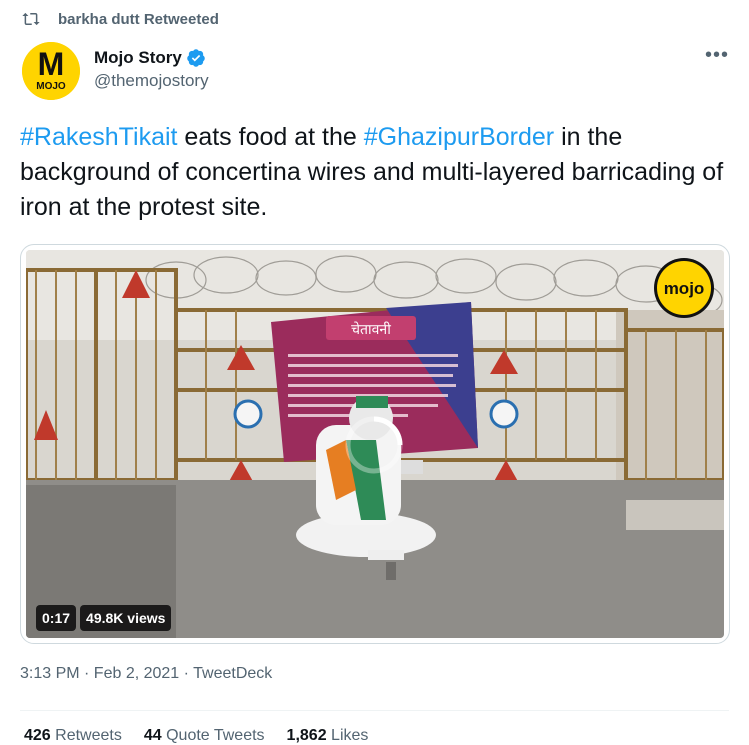  What do you see at coordinates (51, 64) in the screenshot?
I see `svg-text: M` at bounding box center [51, 64].